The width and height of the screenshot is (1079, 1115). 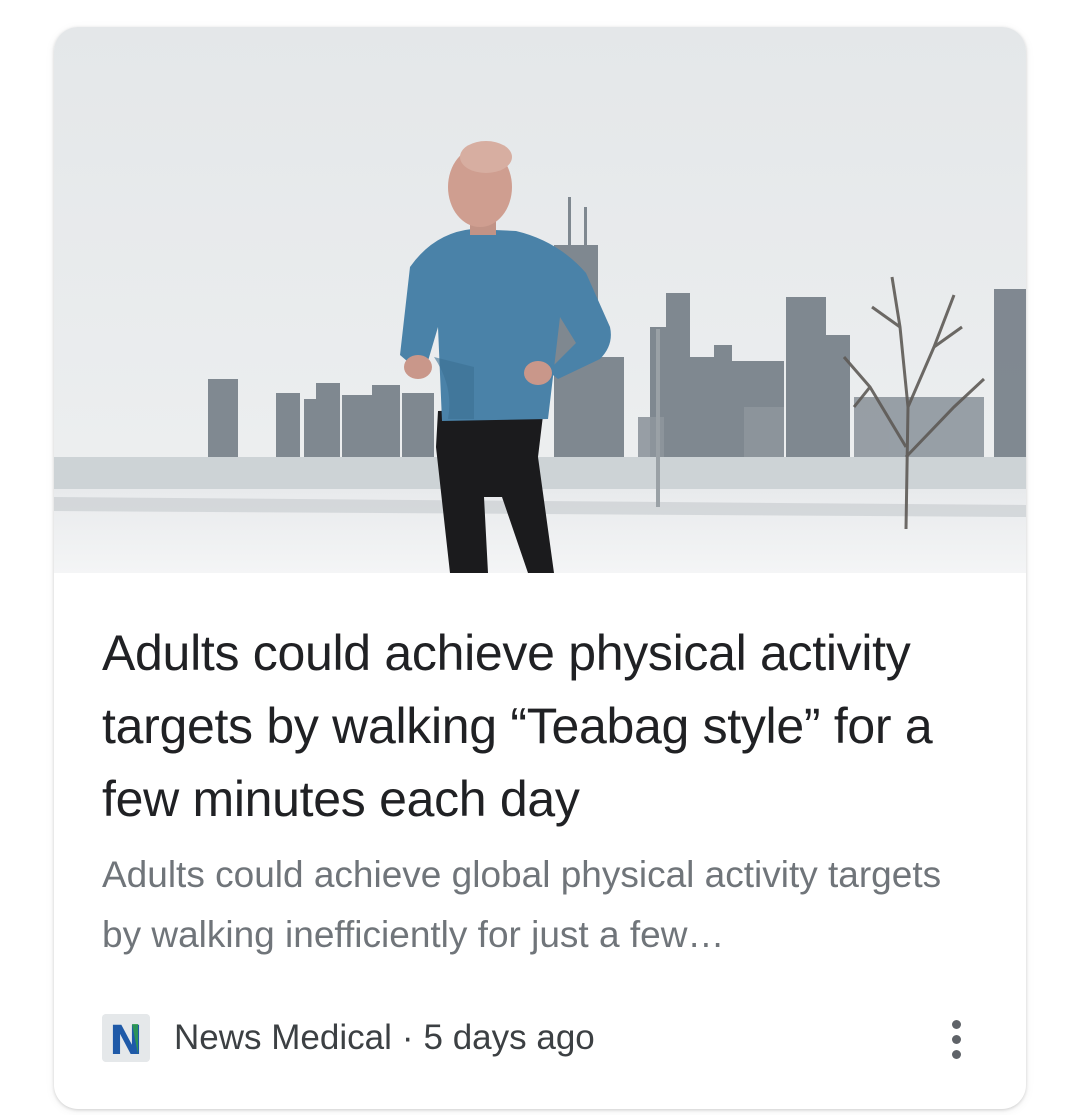 What do you see at coordinates (283, 1037) in the screenshot?
I see `source-name: News Medical` at bounding box center [283, 1037].